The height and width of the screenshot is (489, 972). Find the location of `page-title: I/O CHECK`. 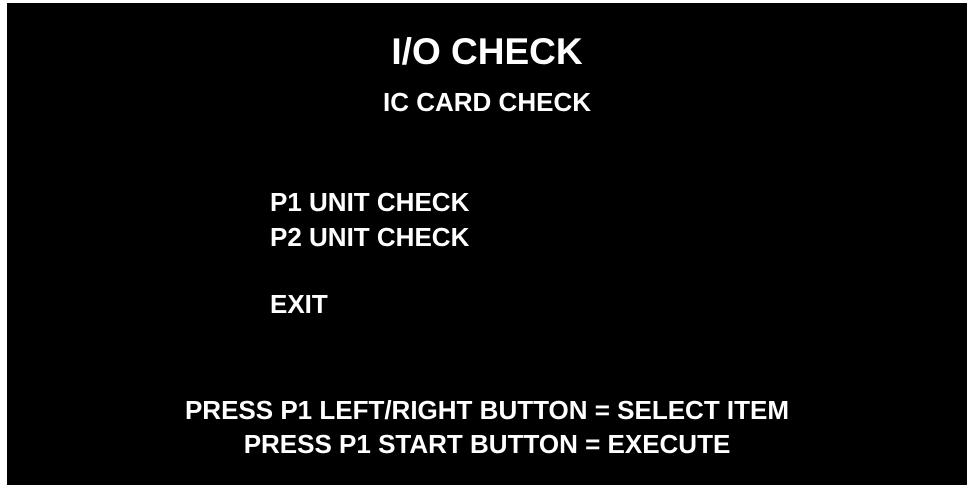

page-title: I/O CHECK is located at coordinates (487, 51).